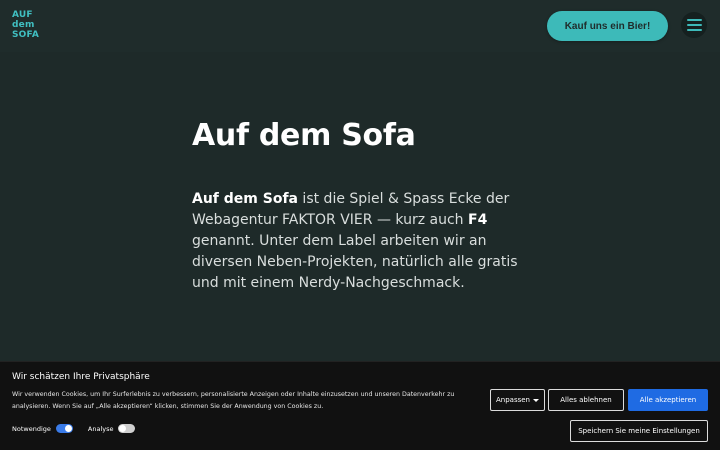  I want to click on hamburger-menu-button, so click(694, 25).